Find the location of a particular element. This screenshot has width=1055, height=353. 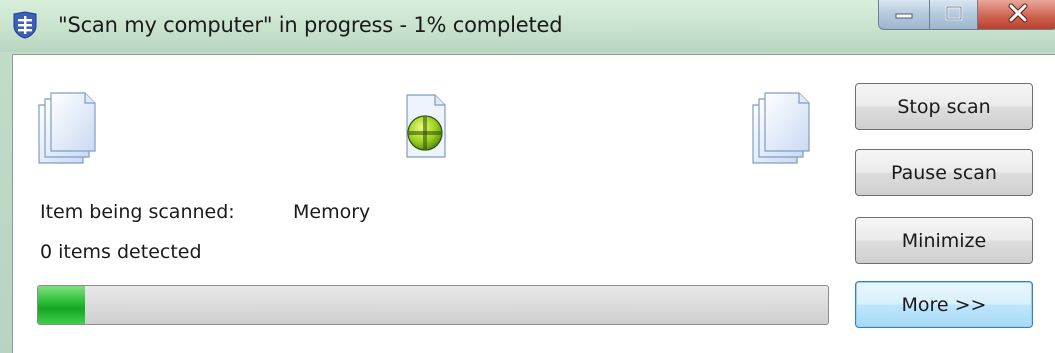

window-close-button is located at coordinates (1016, 15).